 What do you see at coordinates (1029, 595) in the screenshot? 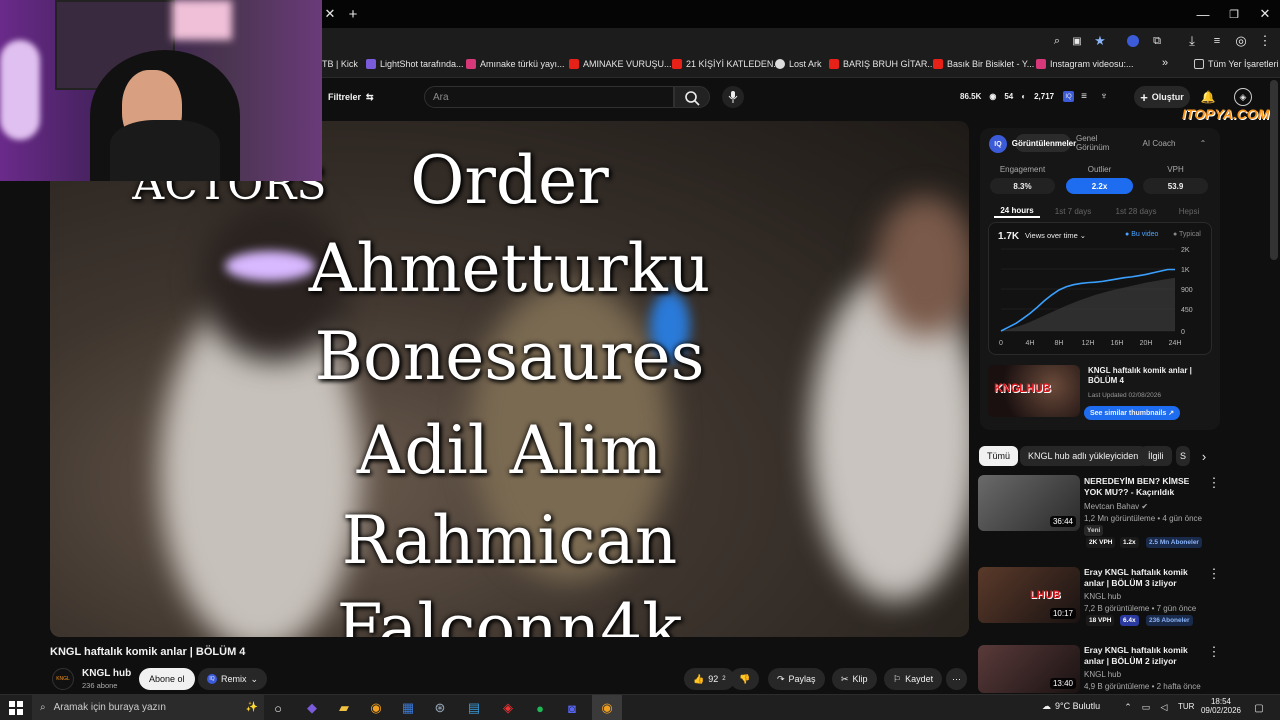
I see `rec-thumbnail: LHUB 10:17` at bounding box center [1029, 595].